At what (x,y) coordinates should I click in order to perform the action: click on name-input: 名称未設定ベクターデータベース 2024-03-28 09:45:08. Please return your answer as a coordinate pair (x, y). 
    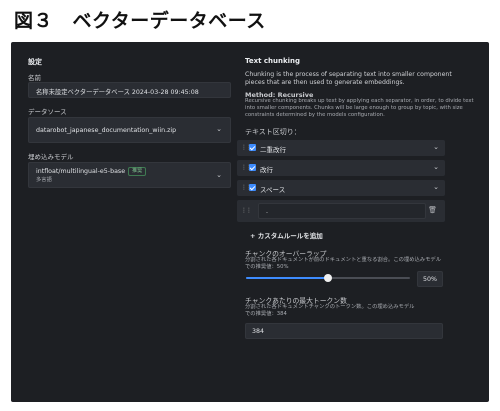
    Looking at the image, I should click on (129, 90).